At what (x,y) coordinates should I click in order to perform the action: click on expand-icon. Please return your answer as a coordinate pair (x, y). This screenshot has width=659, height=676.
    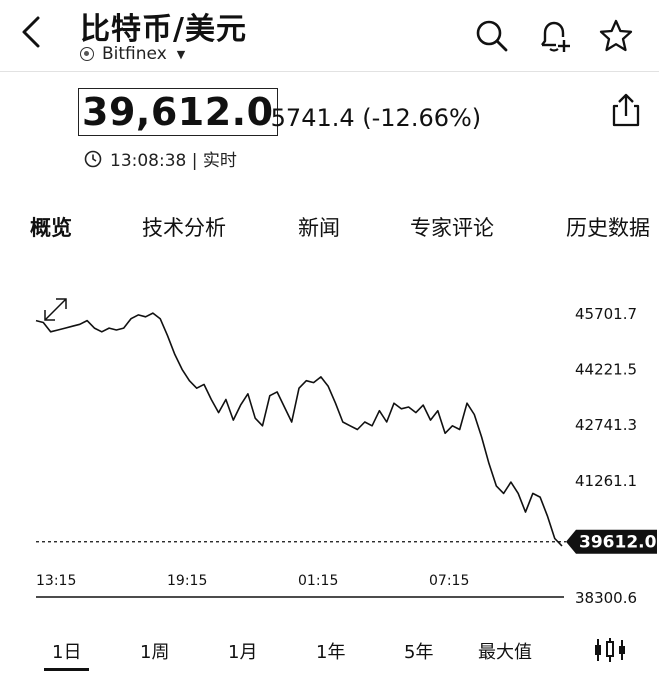
    Looking at the image, I should click on (55, 309).